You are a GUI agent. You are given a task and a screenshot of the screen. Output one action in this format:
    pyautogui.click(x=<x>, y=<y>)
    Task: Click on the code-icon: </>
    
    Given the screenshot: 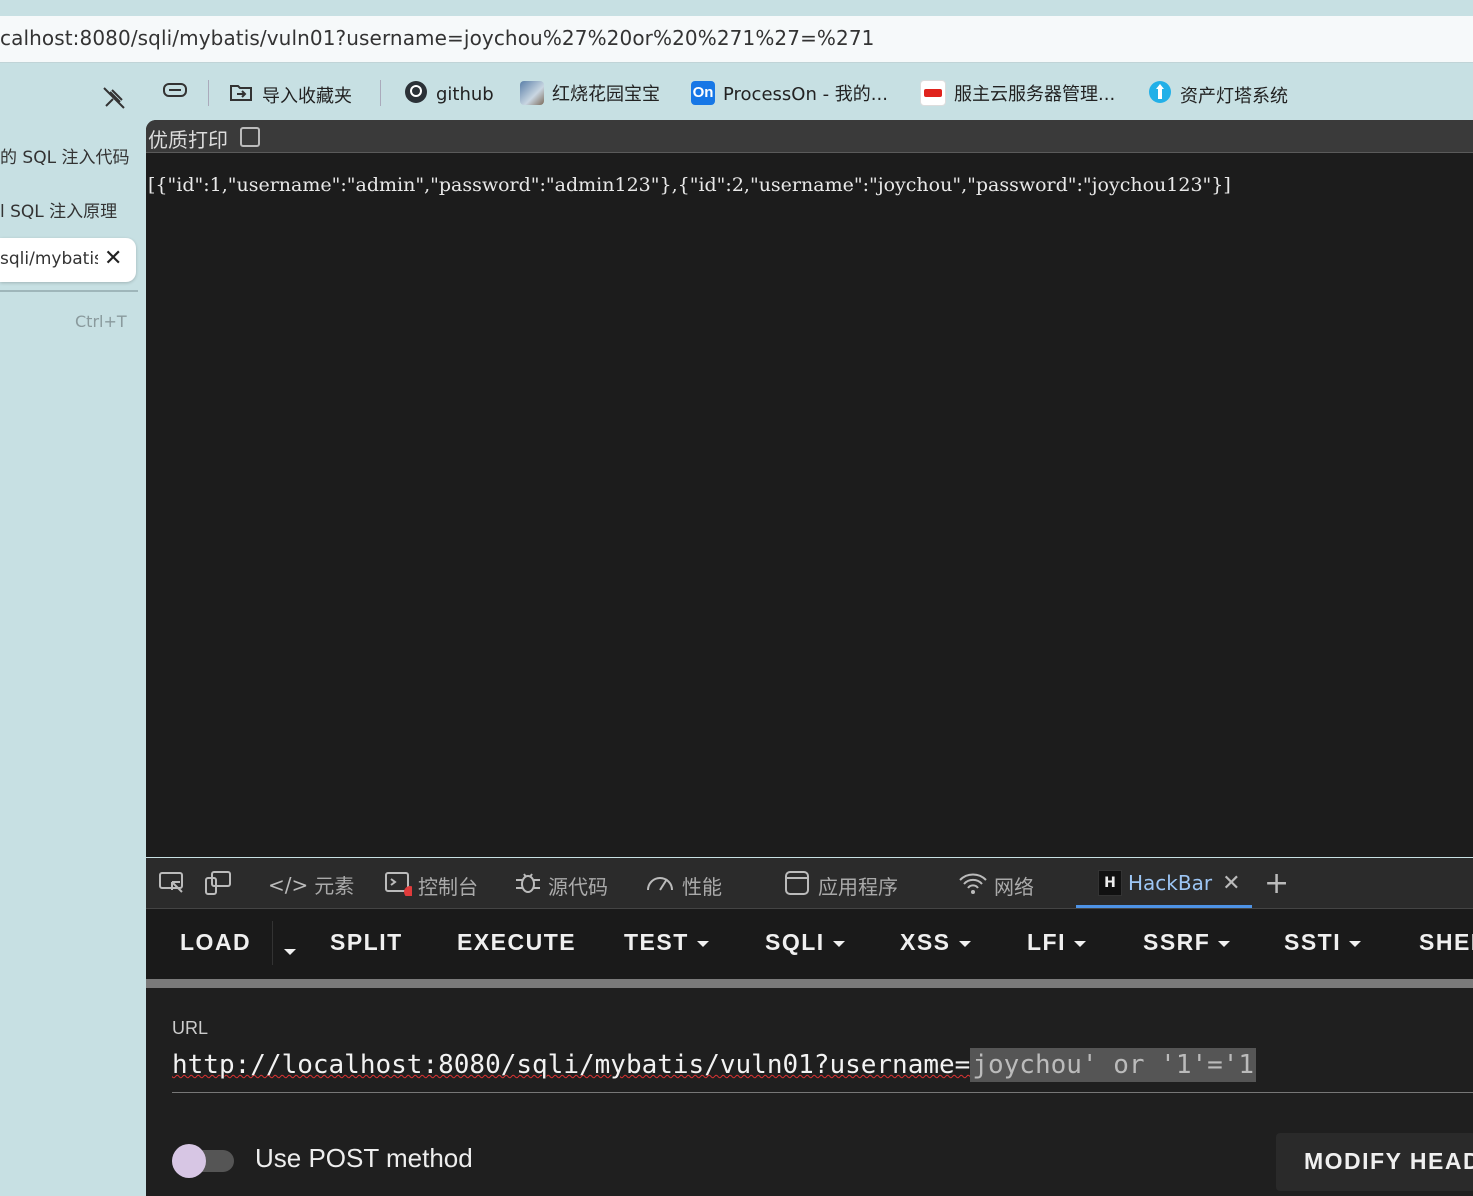 What is the action you would take?
    pyautogui.click(x=288, y=884)
    